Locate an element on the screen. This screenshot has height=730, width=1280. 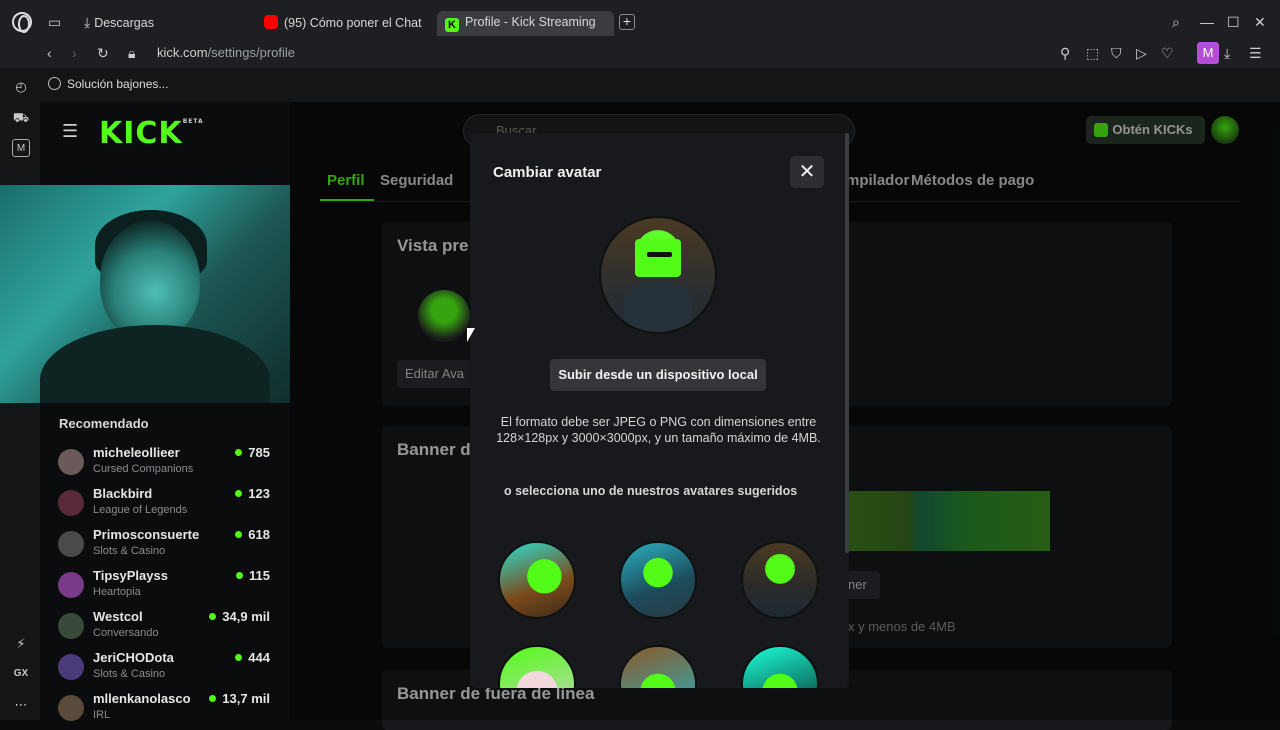
bookmark-bar is located at coordinates (660, 85).